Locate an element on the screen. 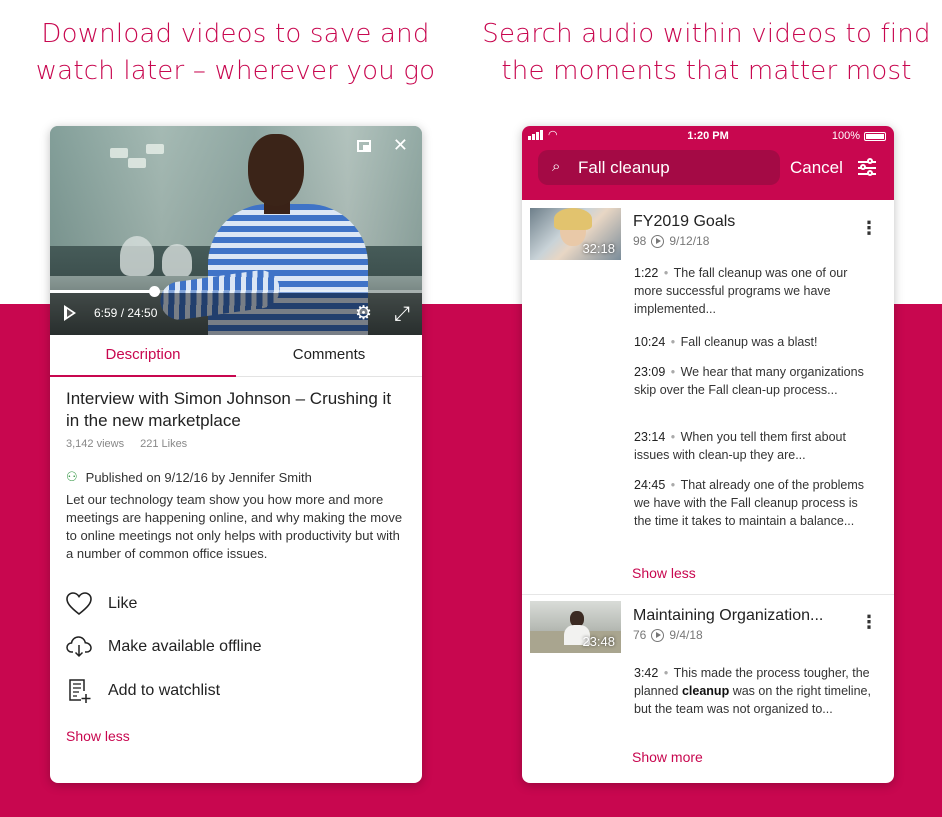 The width and height of the screenshot is (942, 817). thumbnail-hair is located at coordinates (573, 219).